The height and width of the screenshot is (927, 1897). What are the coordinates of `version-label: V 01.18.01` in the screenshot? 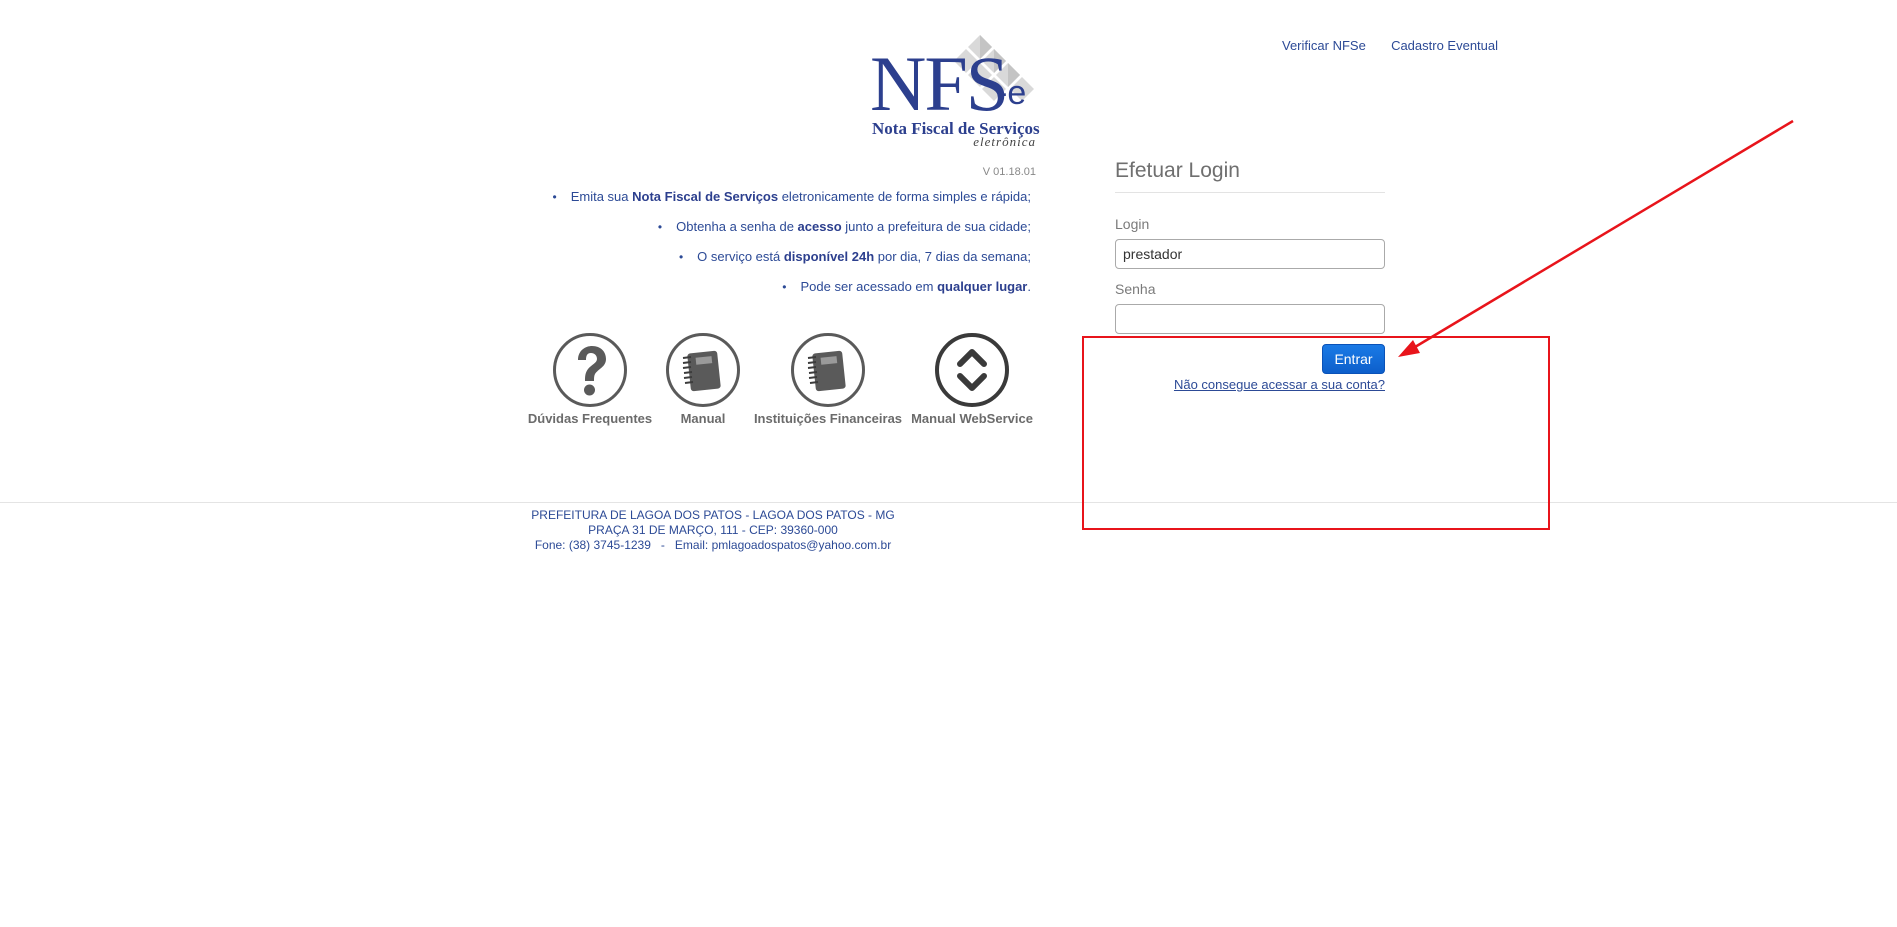 It's located at (1009, 172).